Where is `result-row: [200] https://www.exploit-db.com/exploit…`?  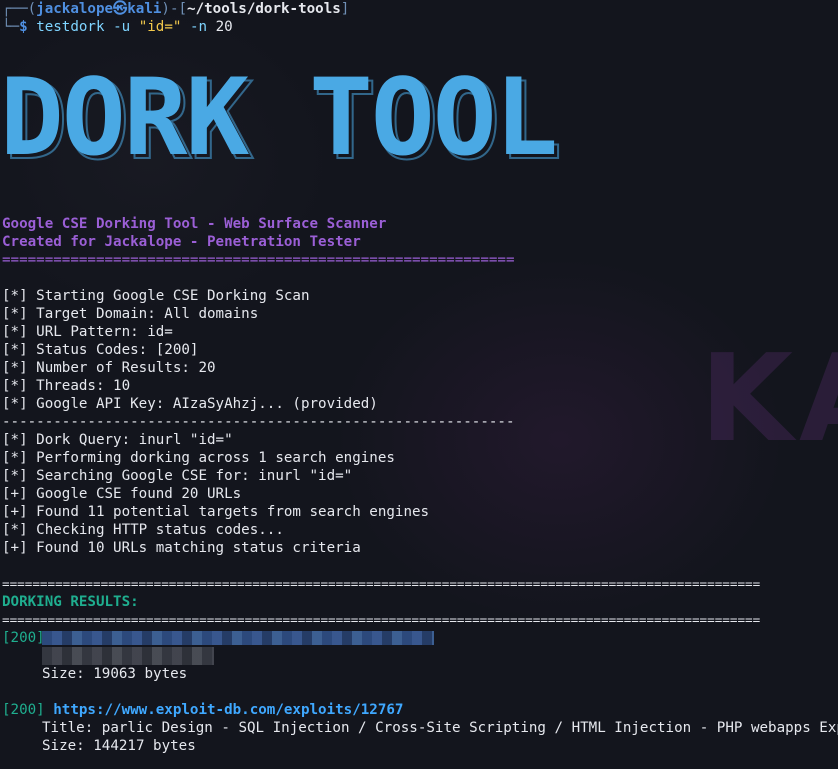
result-row: [200] https://www.exploit-db.com/exploit… is located at coordinates (202, 710).